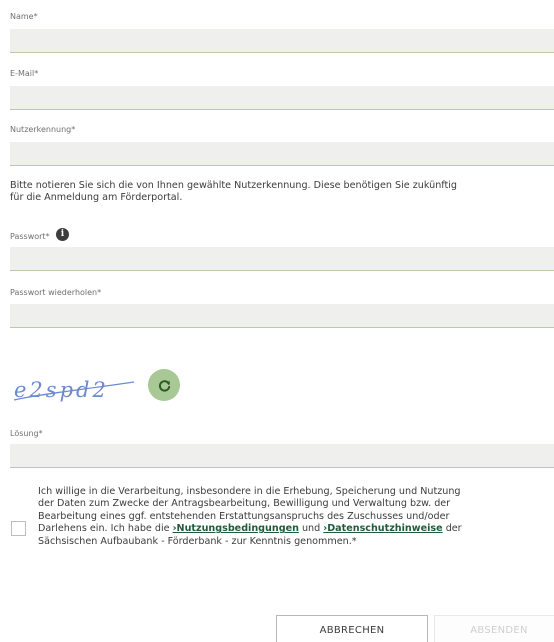  What do you see at coordinates (282, 98) in the screenshot?
I see `email-input` at bounding box center [282, 98].